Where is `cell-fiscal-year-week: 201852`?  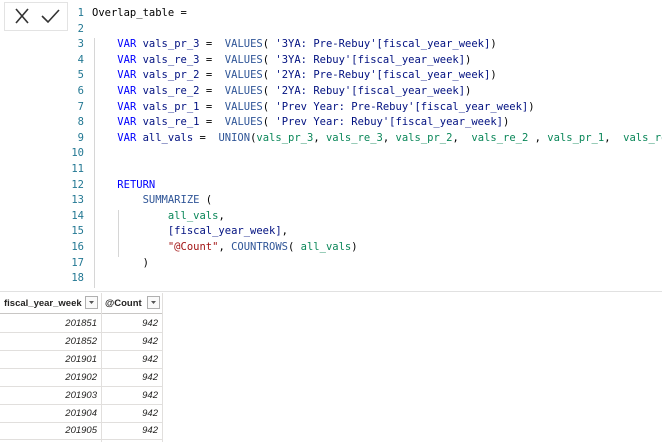 cell-fiscal-year-week: 201852 is located at coordinates (81, 341).